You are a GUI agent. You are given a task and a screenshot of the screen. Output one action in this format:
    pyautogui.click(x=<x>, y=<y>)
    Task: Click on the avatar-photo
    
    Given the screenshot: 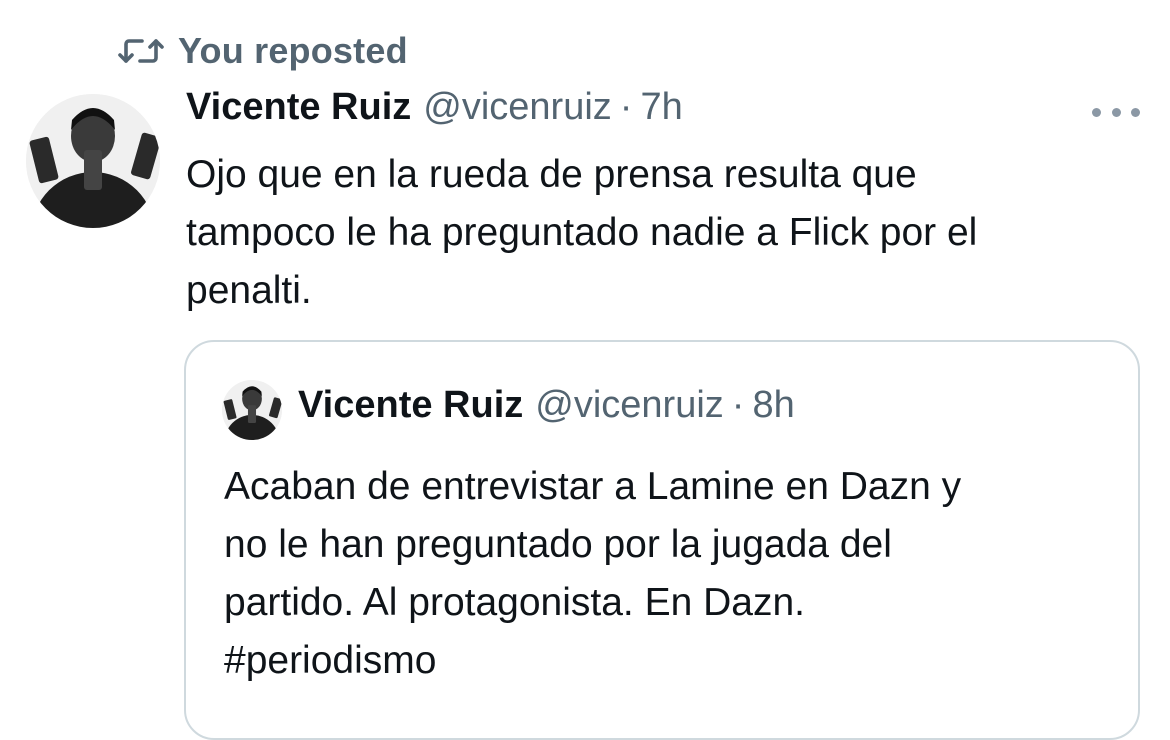 What is the action you would take?
    pyautogui.click(x=93, y=161)
    